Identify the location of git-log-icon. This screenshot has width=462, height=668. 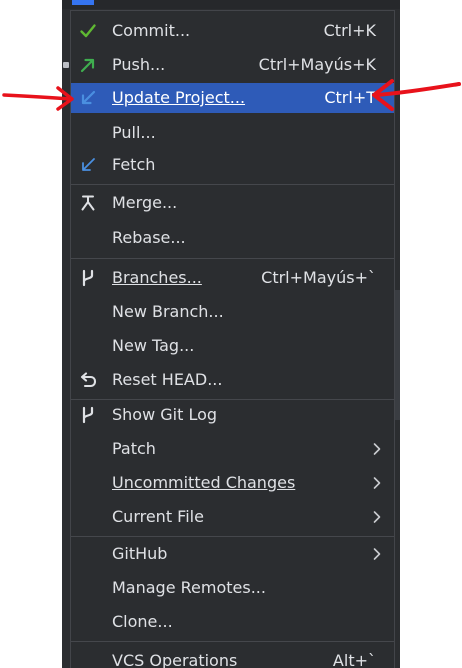
(88, 415).